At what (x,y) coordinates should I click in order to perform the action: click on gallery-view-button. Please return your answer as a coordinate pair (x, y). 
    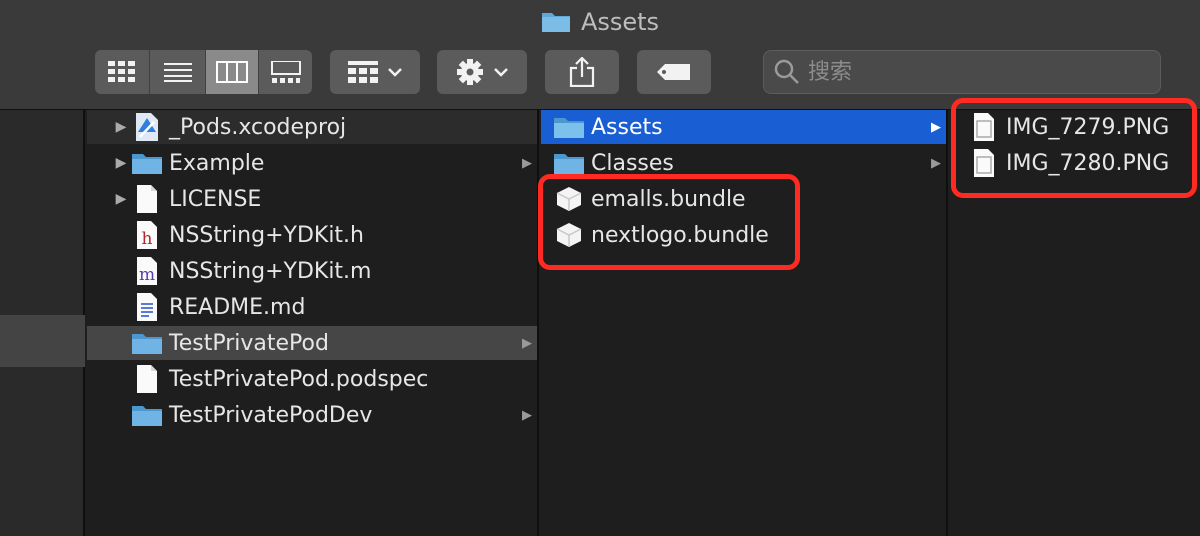
    Looking at the image, I should click on (285, 72).